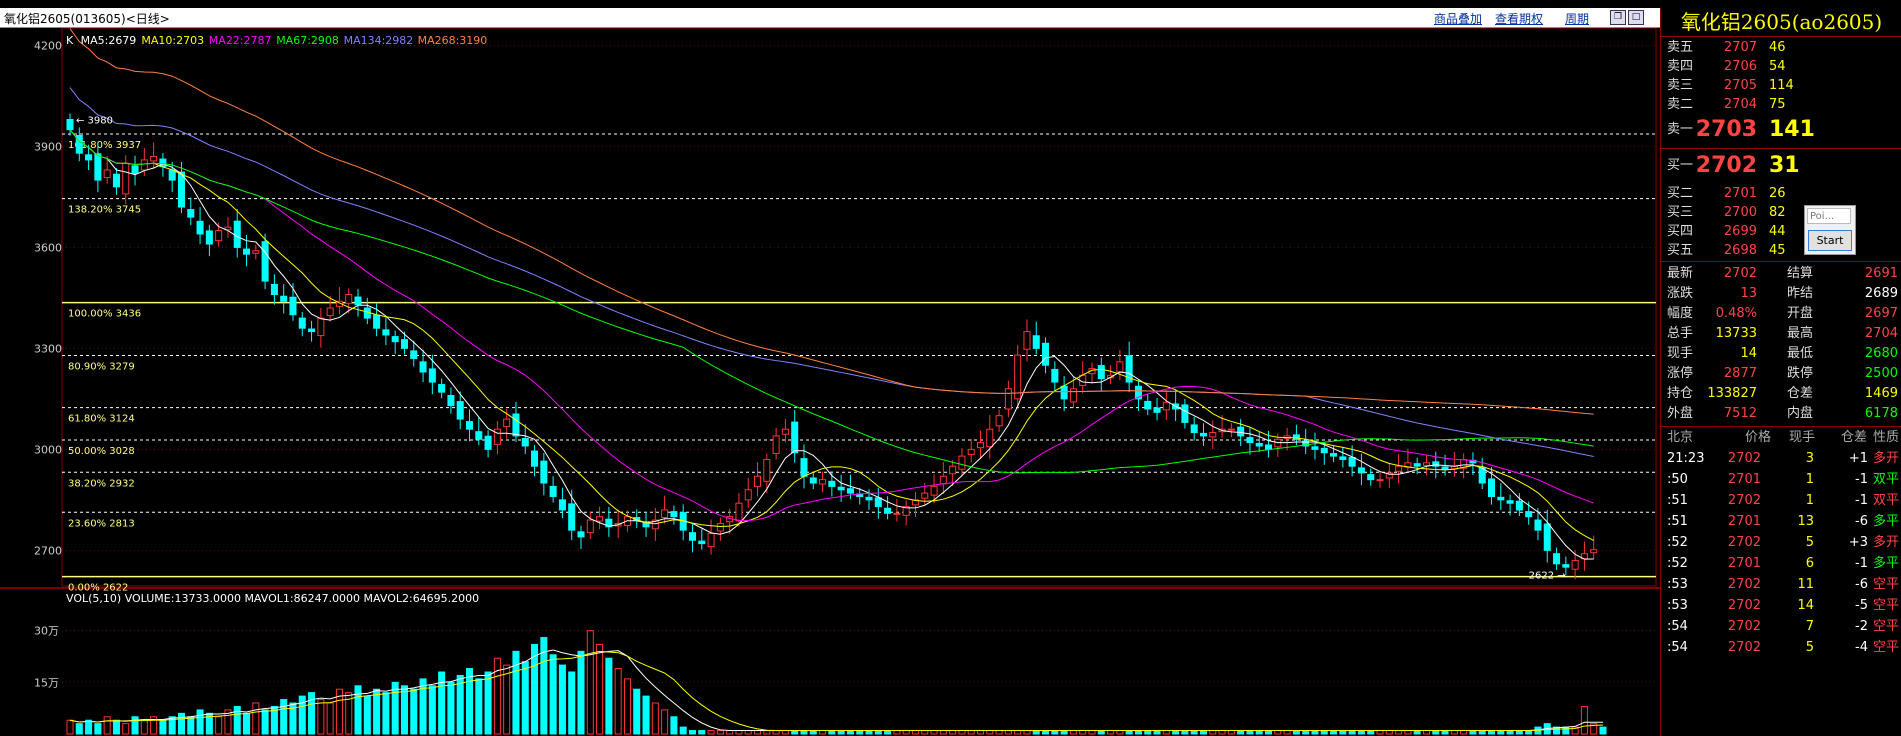  I want to click on tick-time: 21:23, so click(1686, 458).